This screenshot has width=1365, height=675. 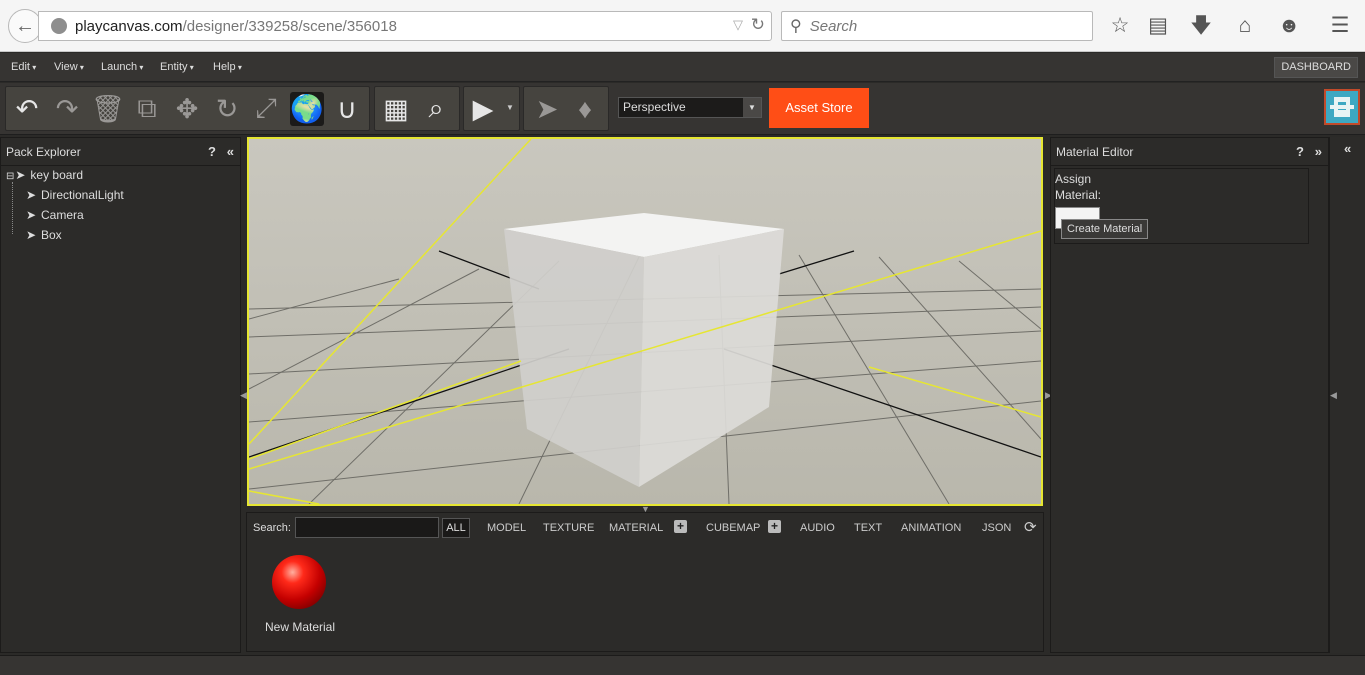 I want to click on left-panel-resize-handle: ◀, so click(x=243, y=395).